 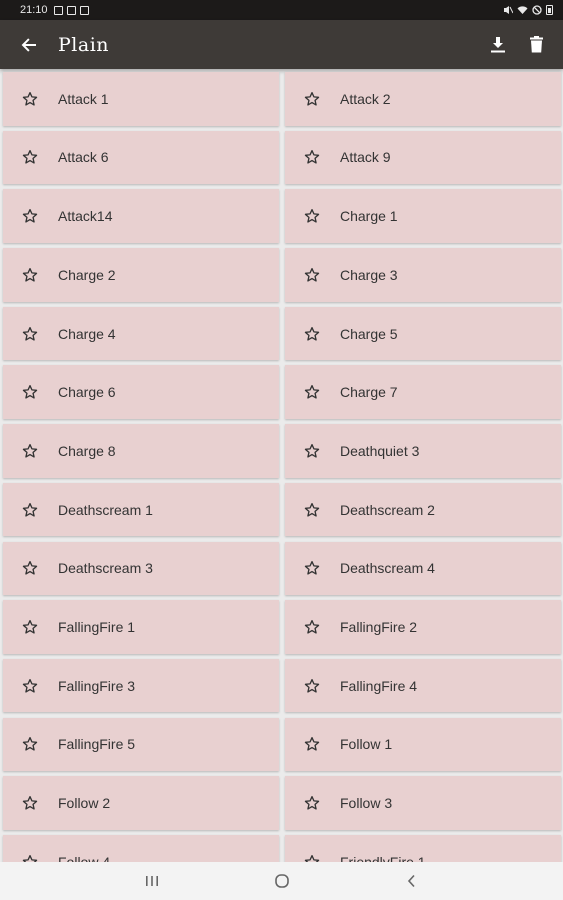 I want to click on nav-back-button, so click(x=412, y=881).